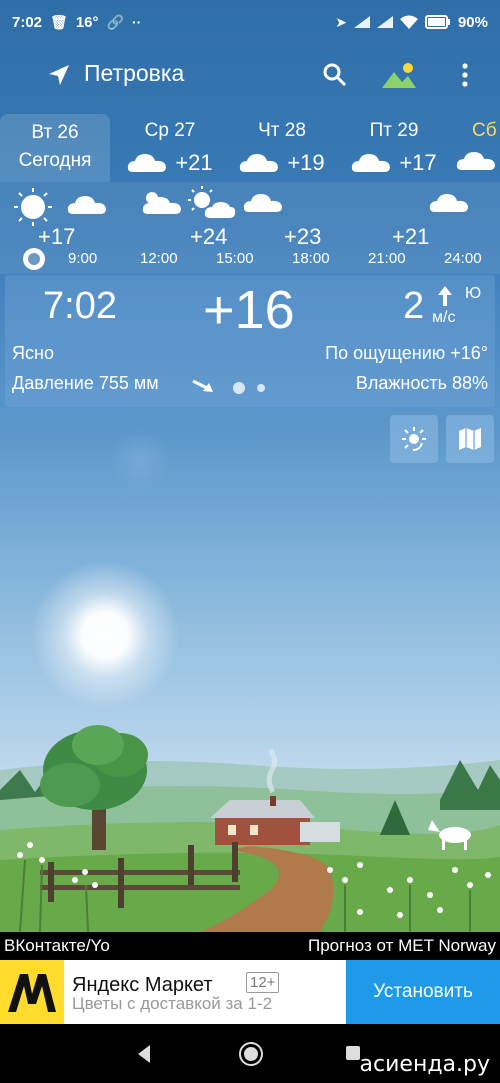  Describe the element at coordinates (399, 75) in the screenshot. I see `landscape-gallery-icon` at that location.